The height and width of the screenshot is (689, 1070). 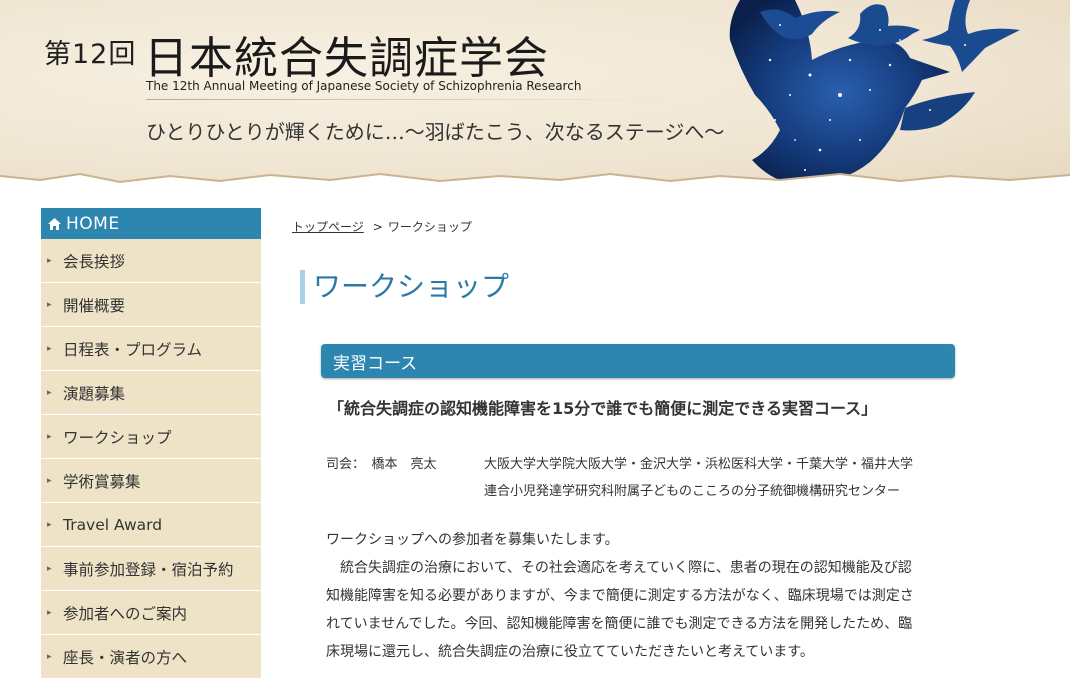 I want to click on sidebar-item-label: 参加者へのご案内, so click(x=125, y=613).